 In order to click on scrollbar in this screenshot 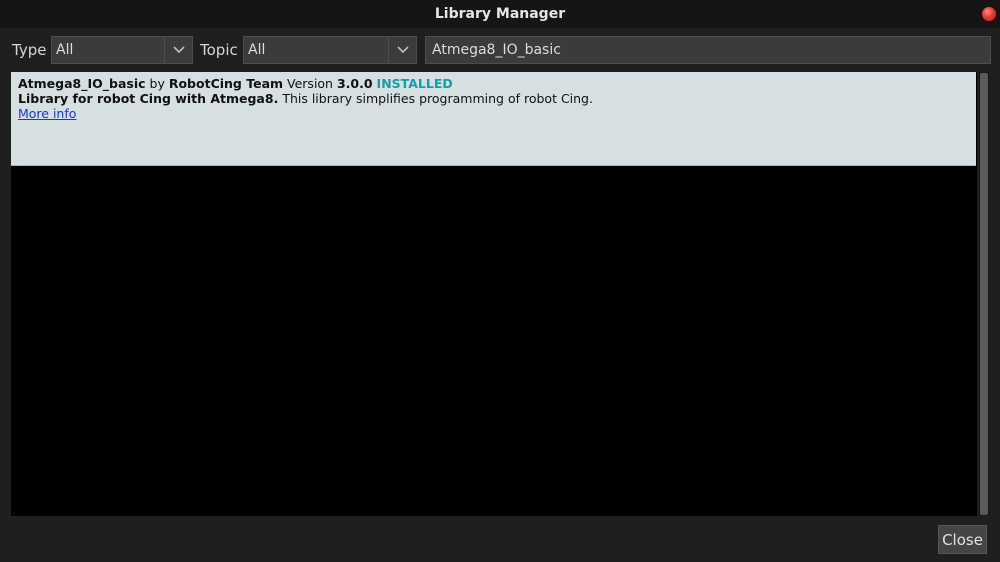, I will do `click(984, 294)`.